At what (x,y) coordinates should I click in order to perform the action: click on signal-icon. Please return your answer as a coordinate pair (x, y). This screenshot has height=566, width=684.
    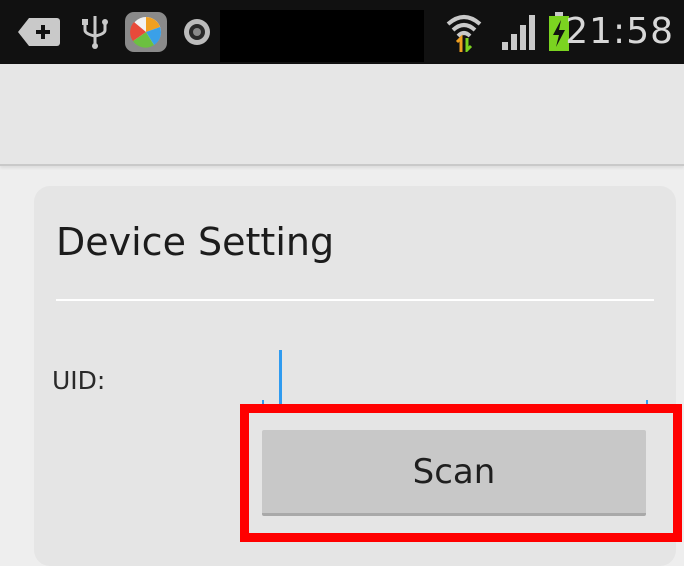
    Looking at the image, I should click on (520, 32).